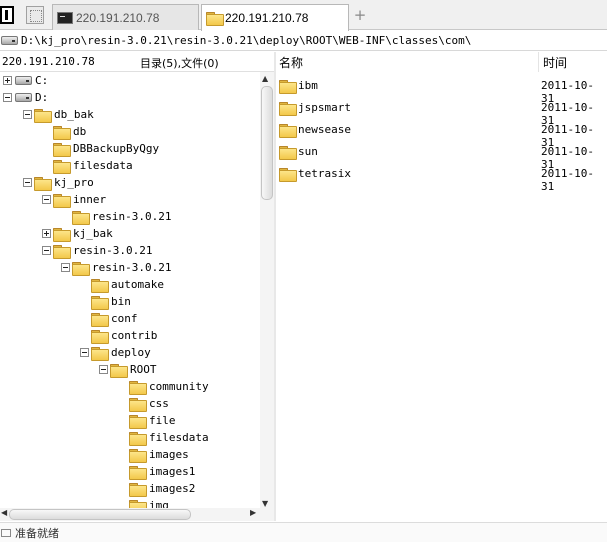  I want to click on tree-node: images, so click(130, 454).